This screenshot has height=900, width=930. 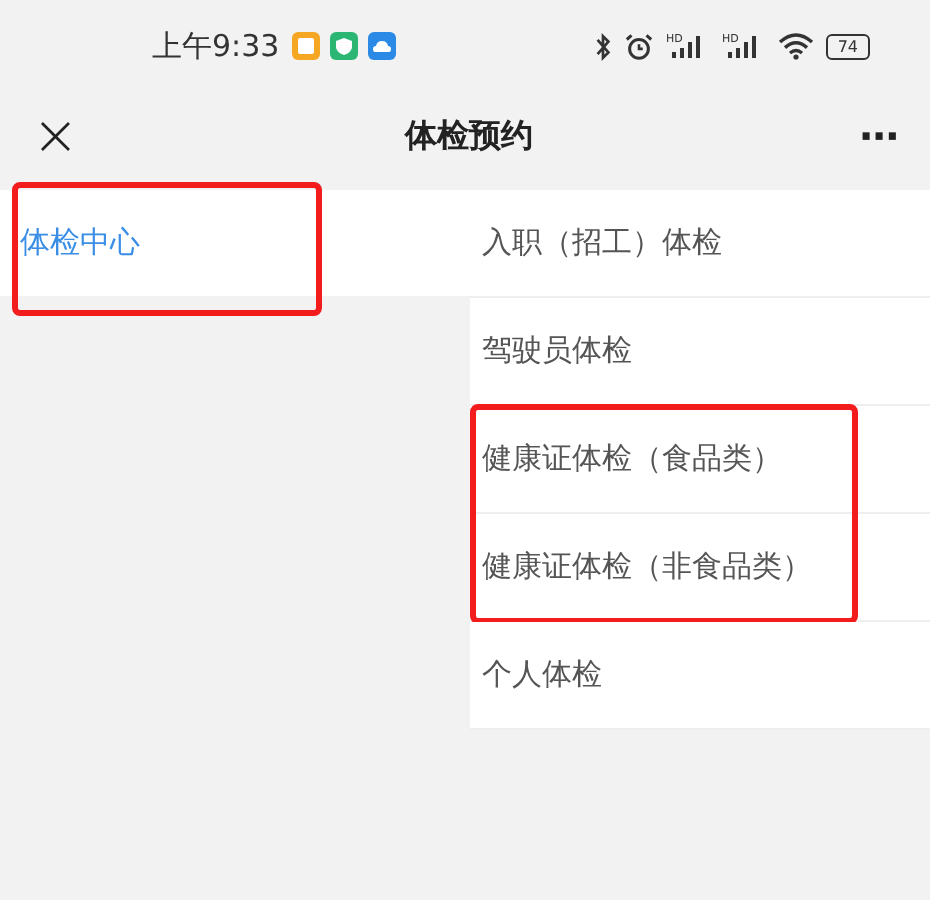 What do you see at coordinates (468, 136) in the screenshot?
I see `page-title: 体检预约` at bounding box center [468, 136].